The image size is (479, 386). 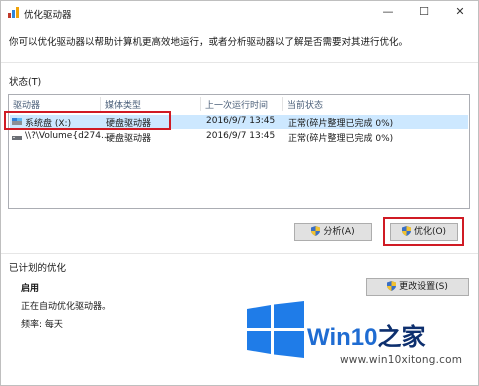 I want to click on column-header-status: 当前状态, so click(x=305, y=104).